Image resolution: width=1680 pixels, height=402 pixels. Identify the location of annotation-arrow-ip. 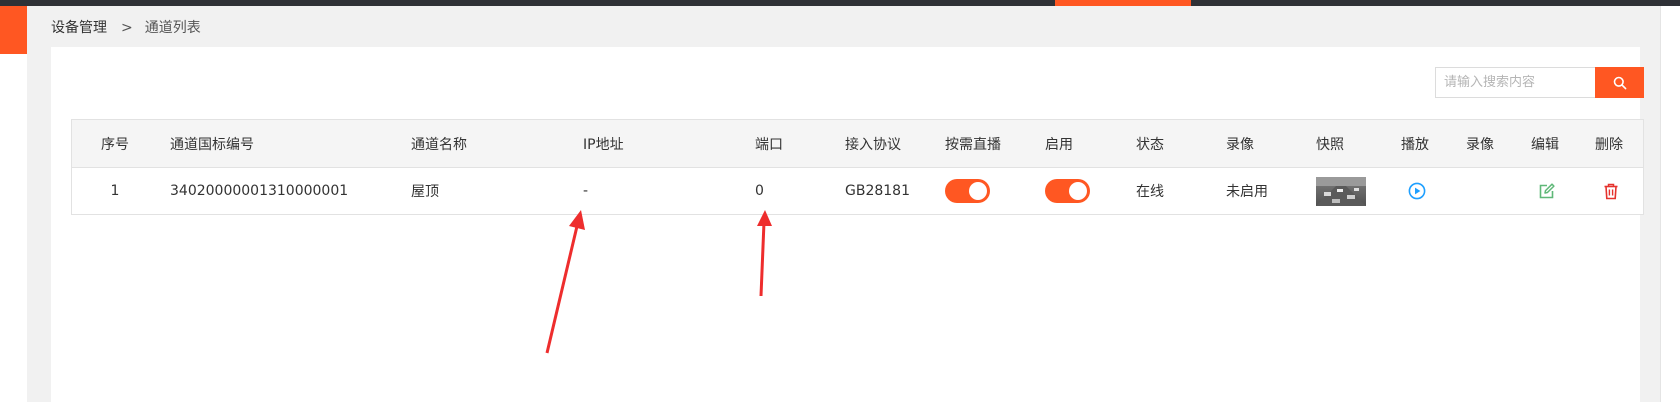
(565, 282).